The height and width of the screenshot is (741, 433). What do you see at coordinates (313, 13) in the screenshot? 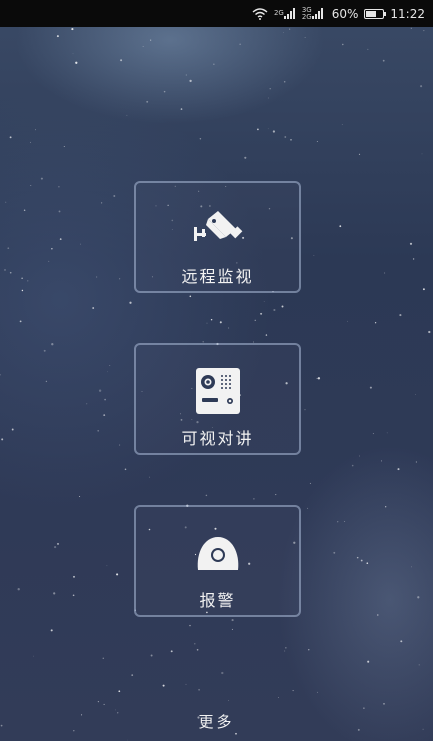
I see `dual-sim-signal-icon: 3G 2G` at bounding box center [313, 13].